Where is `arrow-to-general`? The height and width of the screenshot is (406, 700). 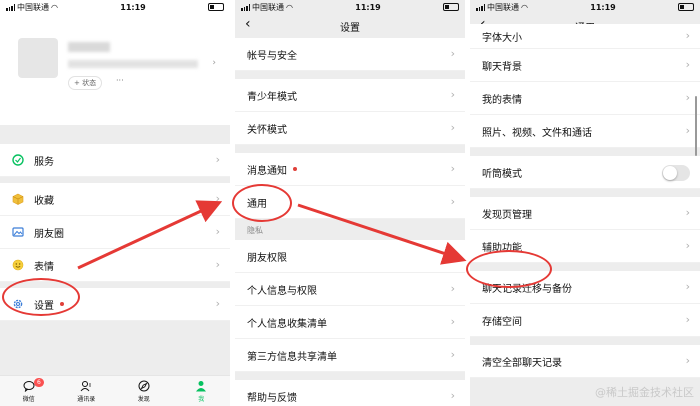
arrow-to-general is located at coordinates (150, 235).